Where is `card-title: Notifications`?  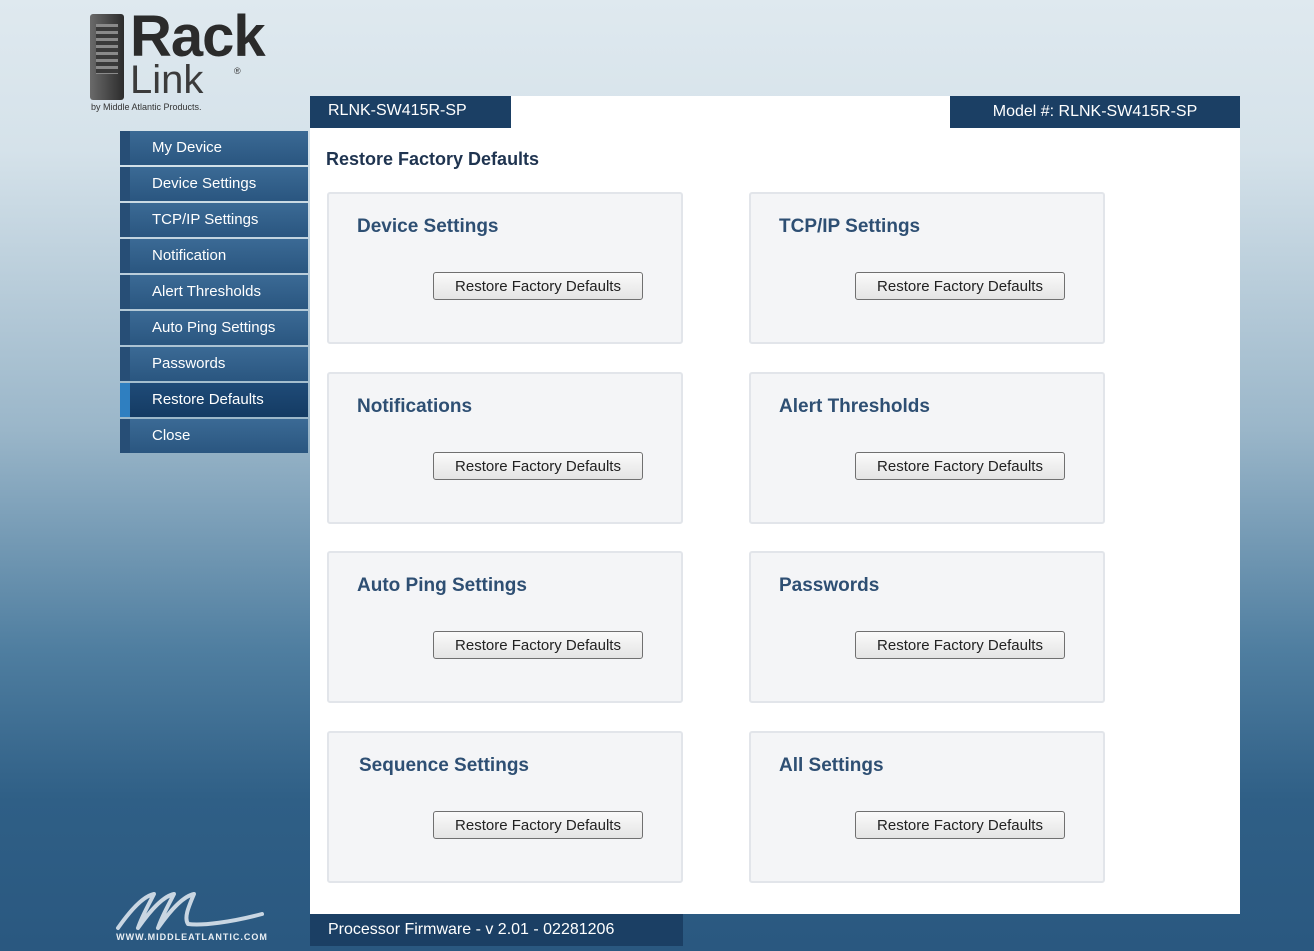
card-title: Notifications is located at coordinates (415, 406).